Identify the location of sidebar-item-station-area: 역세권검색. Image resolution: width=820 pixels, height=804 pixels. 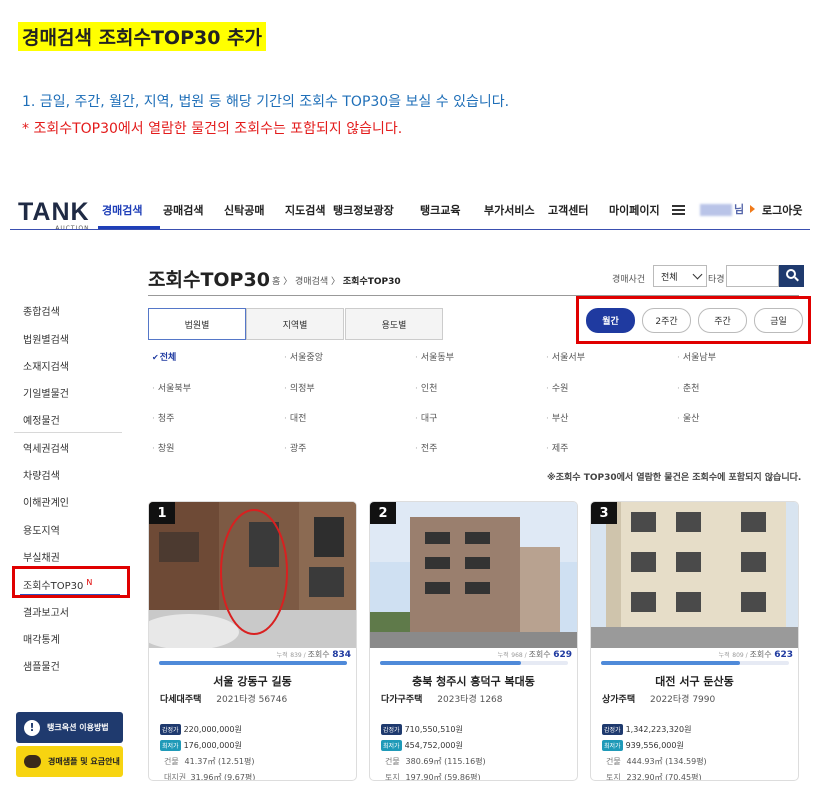
(46, 447).